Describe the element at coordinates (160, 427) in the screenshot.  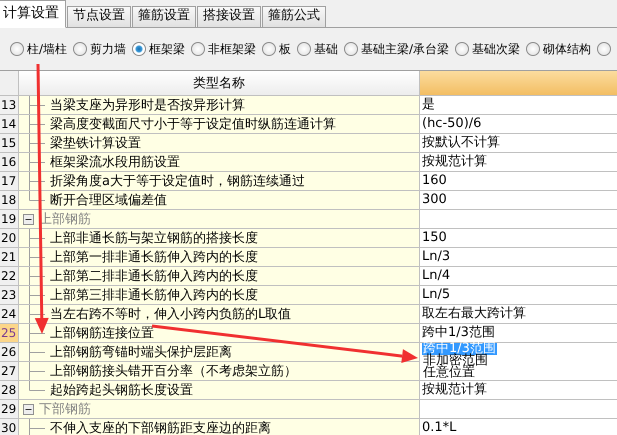
I see `setting-name: 不伸入支座的下部钢筋距支座边的距离` at that location.